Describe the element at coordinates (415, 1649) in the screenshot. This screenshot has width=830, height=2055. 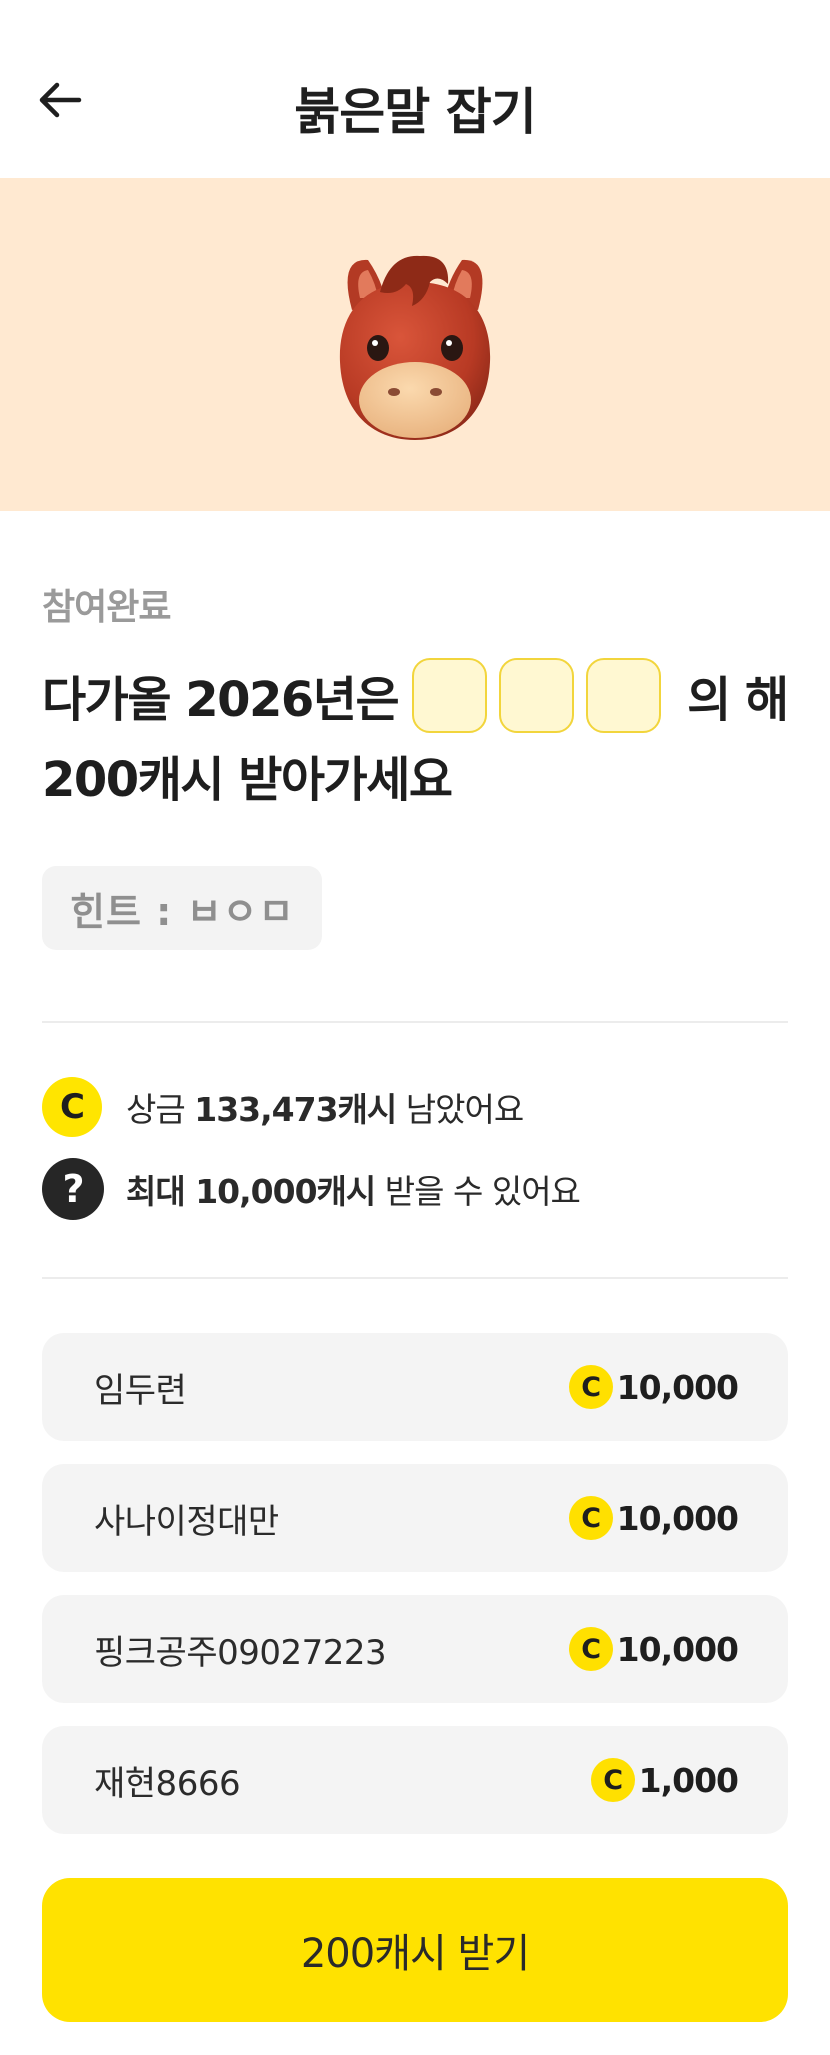
I see `winner-row: 핑크공주09027223 C 10,000` at that location.